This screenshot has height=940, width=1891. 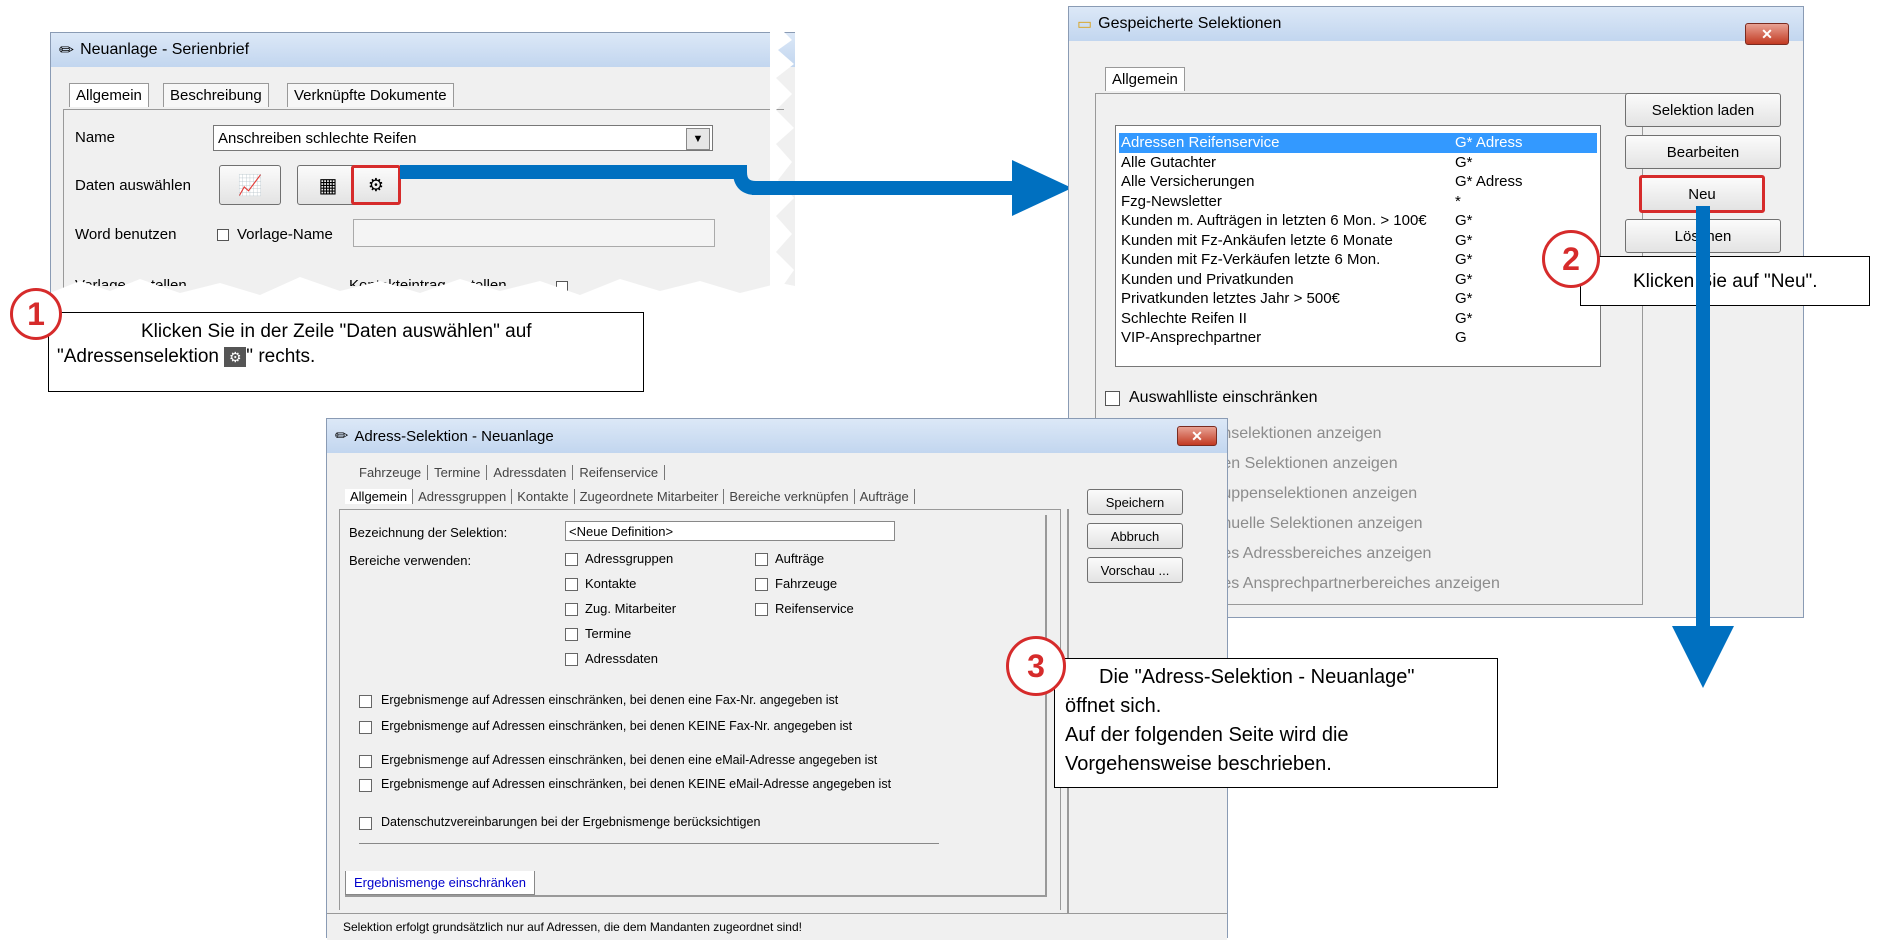 I want to click on list-selection-button: ▦, so click(x=328, y=185).